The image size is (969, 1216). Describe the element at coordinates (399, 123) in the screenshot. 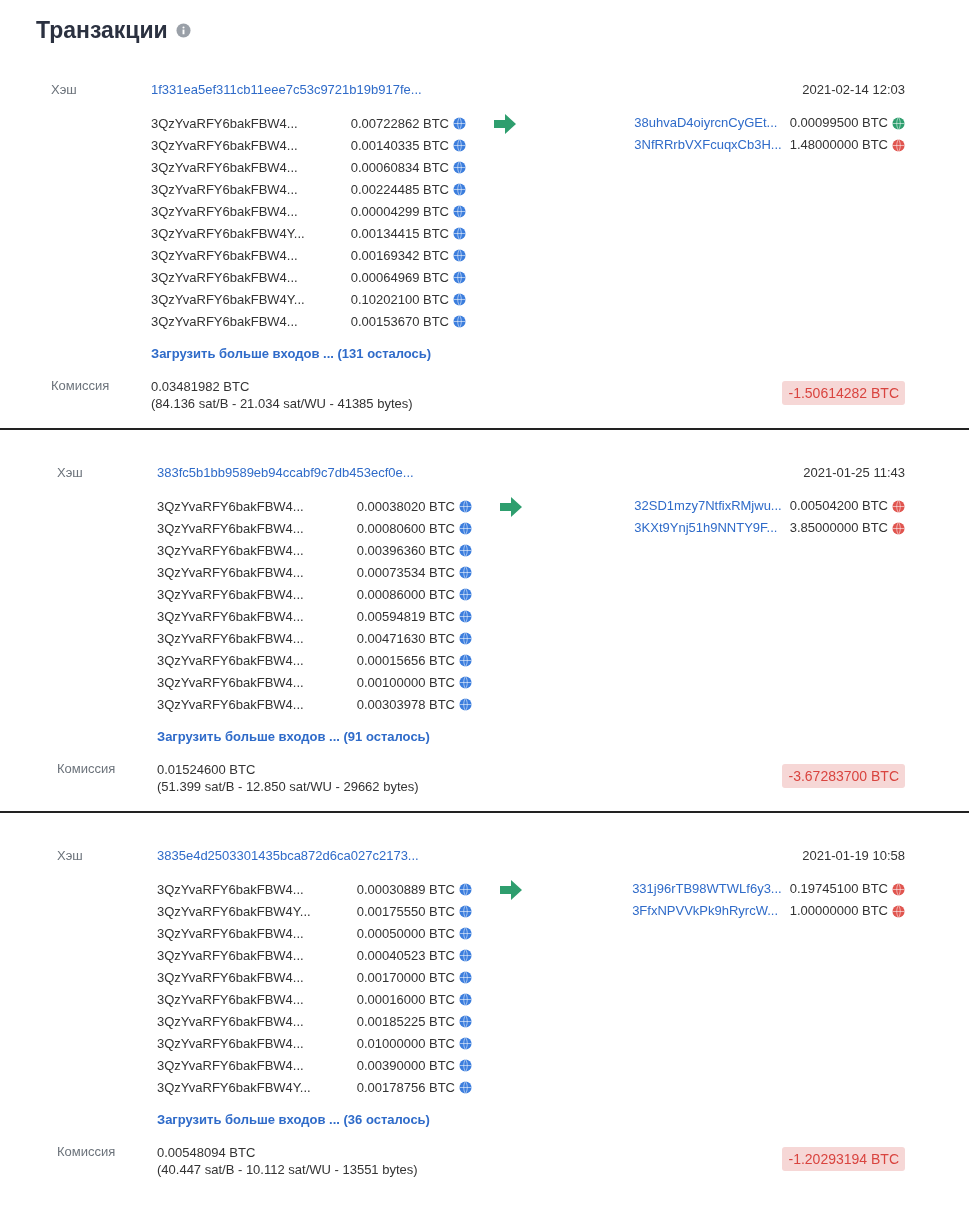

I see `input-amount: 0.00722862 BTC` at that location.